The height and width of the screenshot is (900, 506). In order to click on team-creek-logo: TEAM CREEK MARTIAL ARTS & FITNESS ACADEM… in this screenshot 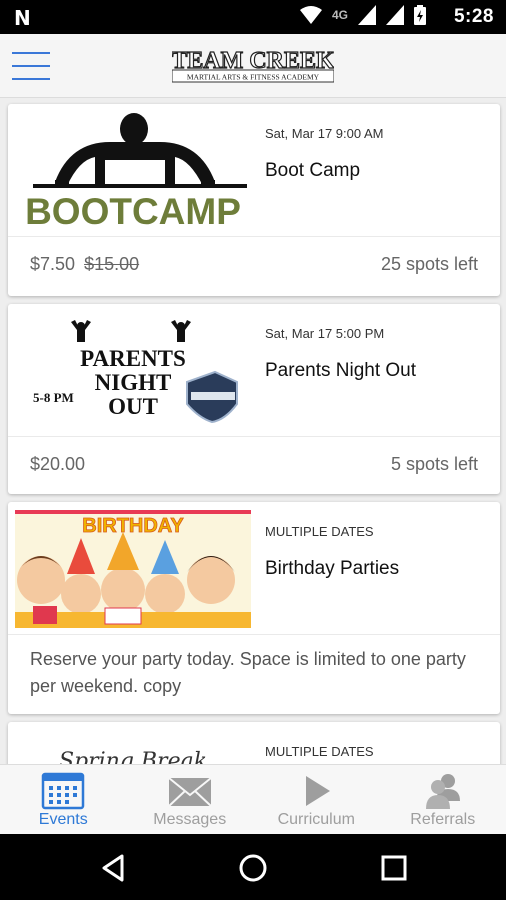, I will do `click(253, 66)`.